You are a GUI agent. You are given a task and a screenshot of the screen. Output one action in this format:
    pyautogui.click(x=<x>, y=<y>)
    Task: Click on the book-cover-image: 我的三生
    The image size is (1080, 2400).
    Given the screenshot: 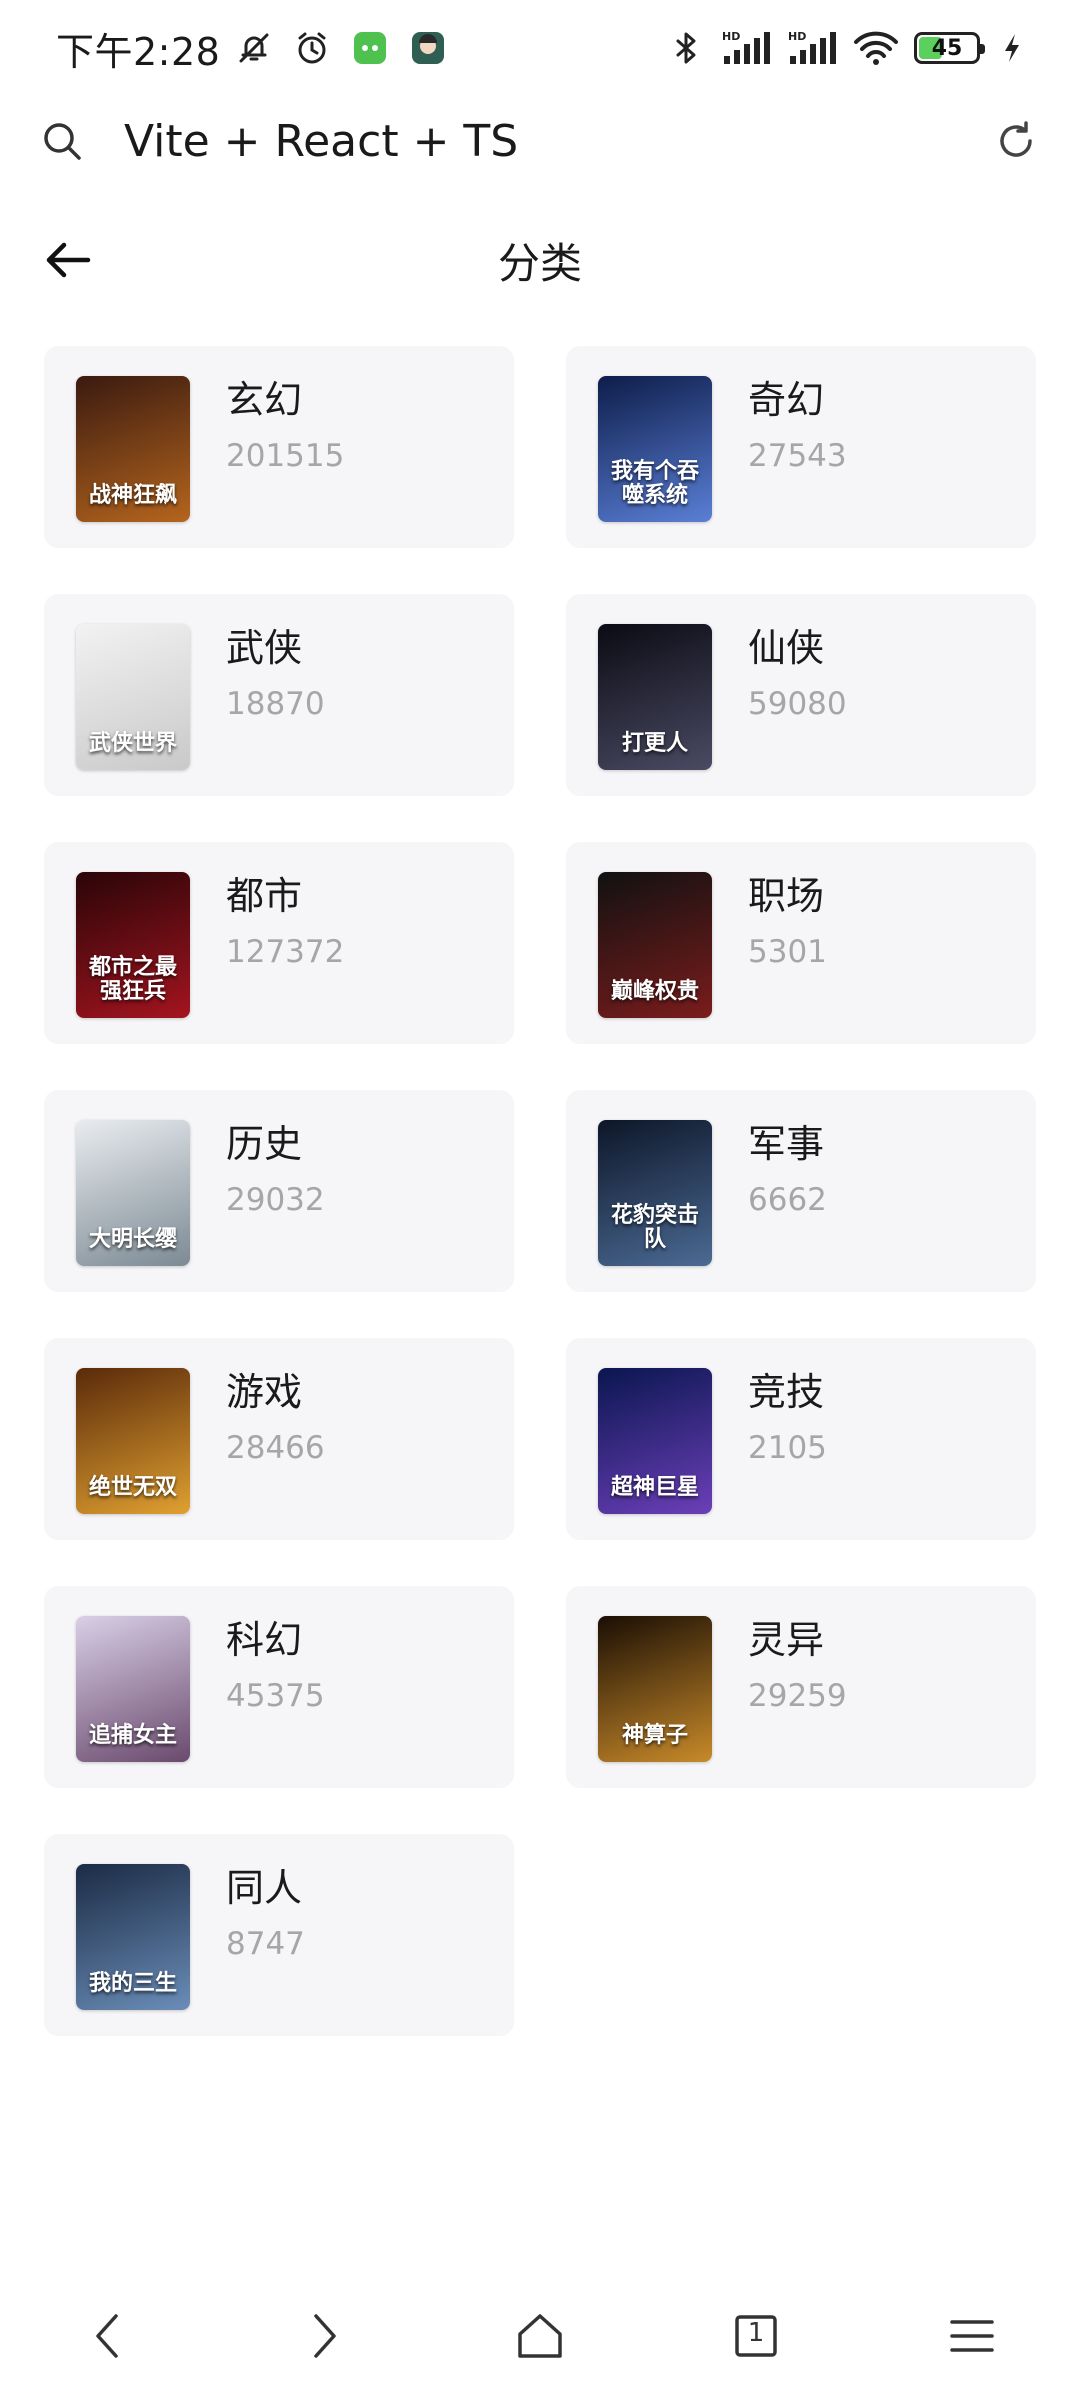 What is the action you would take?
    pyautogui.click(x=133, y=1937)
    